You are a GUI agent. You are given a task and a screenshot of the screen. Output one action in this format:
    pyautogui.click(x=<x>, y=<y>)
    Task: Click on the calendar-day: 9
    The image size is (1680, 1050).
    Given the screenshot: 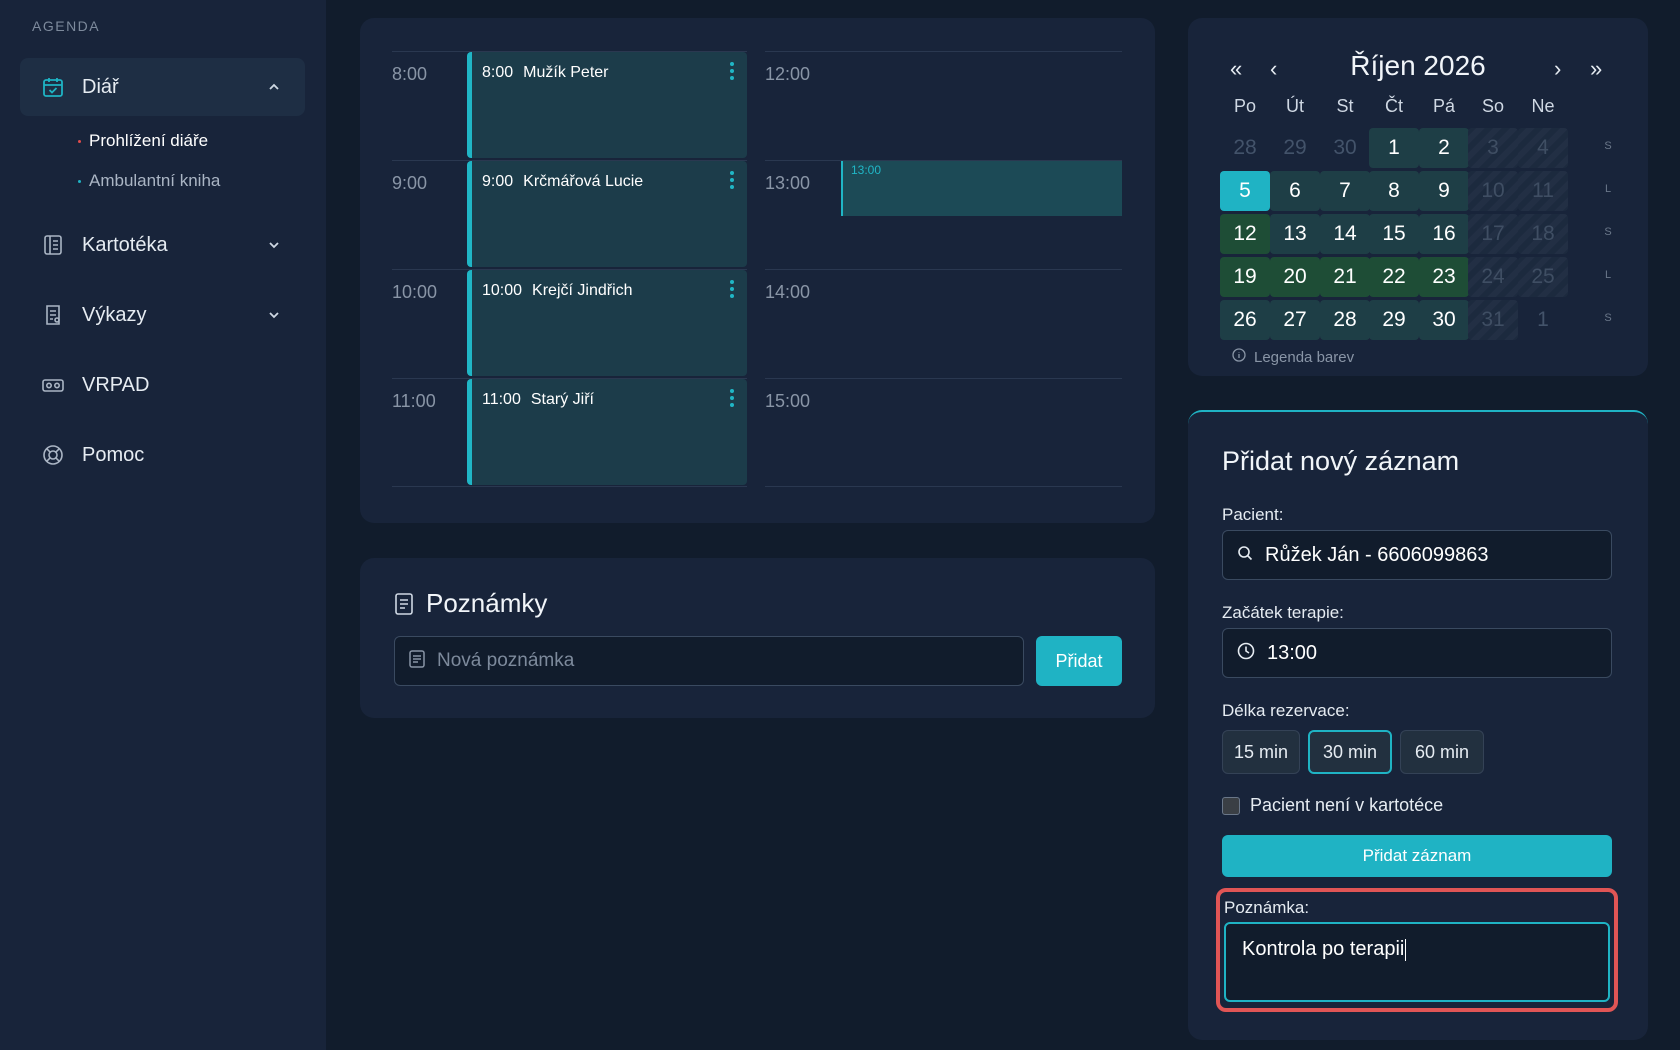 What is the action you would take?
    pyautogui.click(x=1444, y=191)
    